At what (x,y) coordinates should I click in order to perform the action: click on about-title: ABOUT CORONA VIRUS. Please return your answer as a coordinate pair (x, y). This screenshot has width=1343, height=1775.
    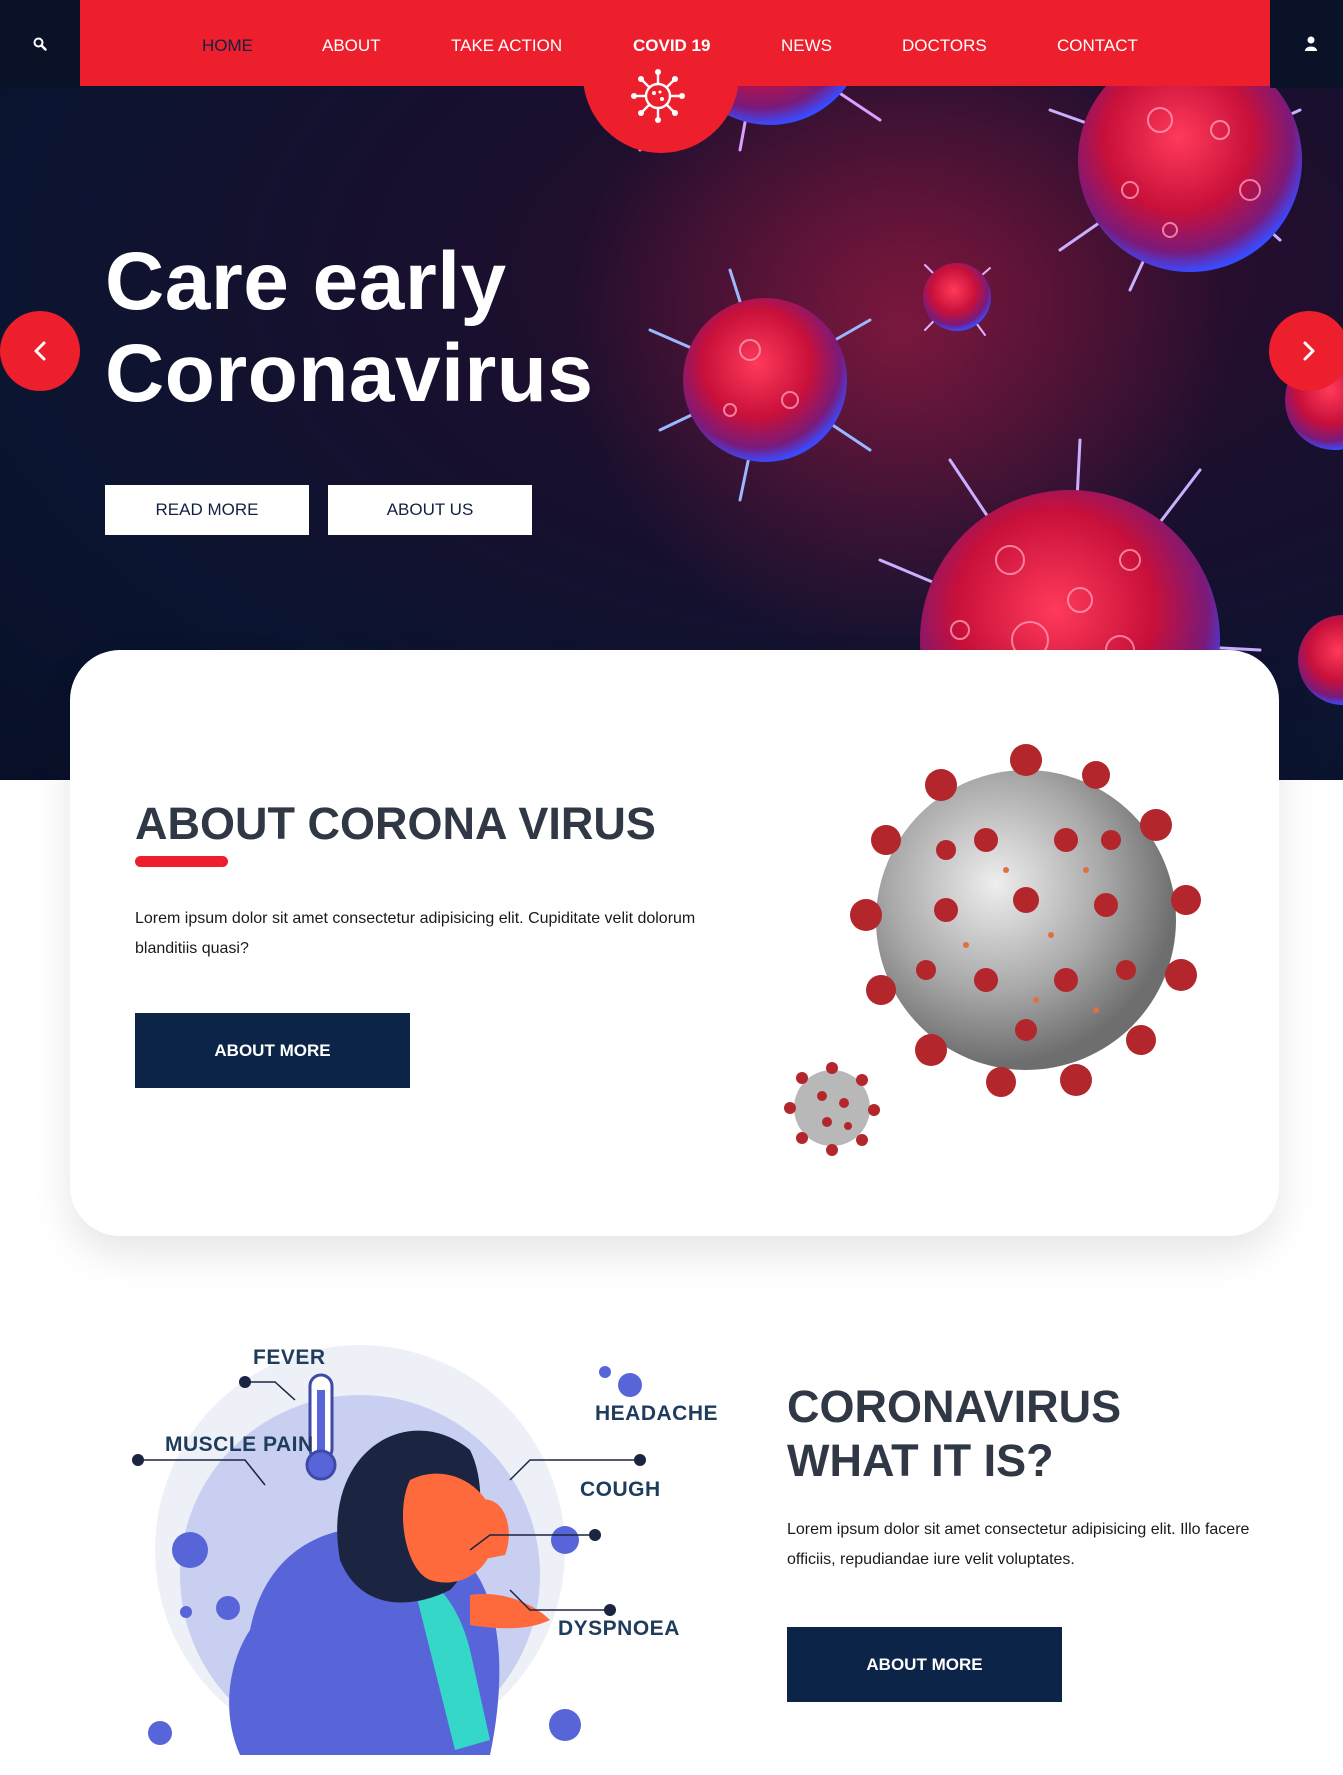
    Looking at the image, I should click on (395, 823).